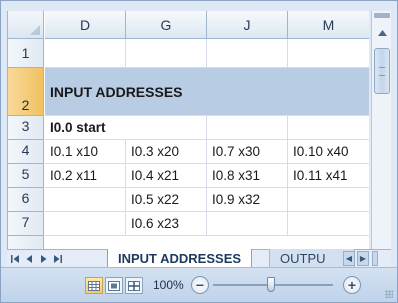 The image size is (398, 303). Describe the element at coordinates (247, 128) in the screenshot. I see `cell-j3` at that location.